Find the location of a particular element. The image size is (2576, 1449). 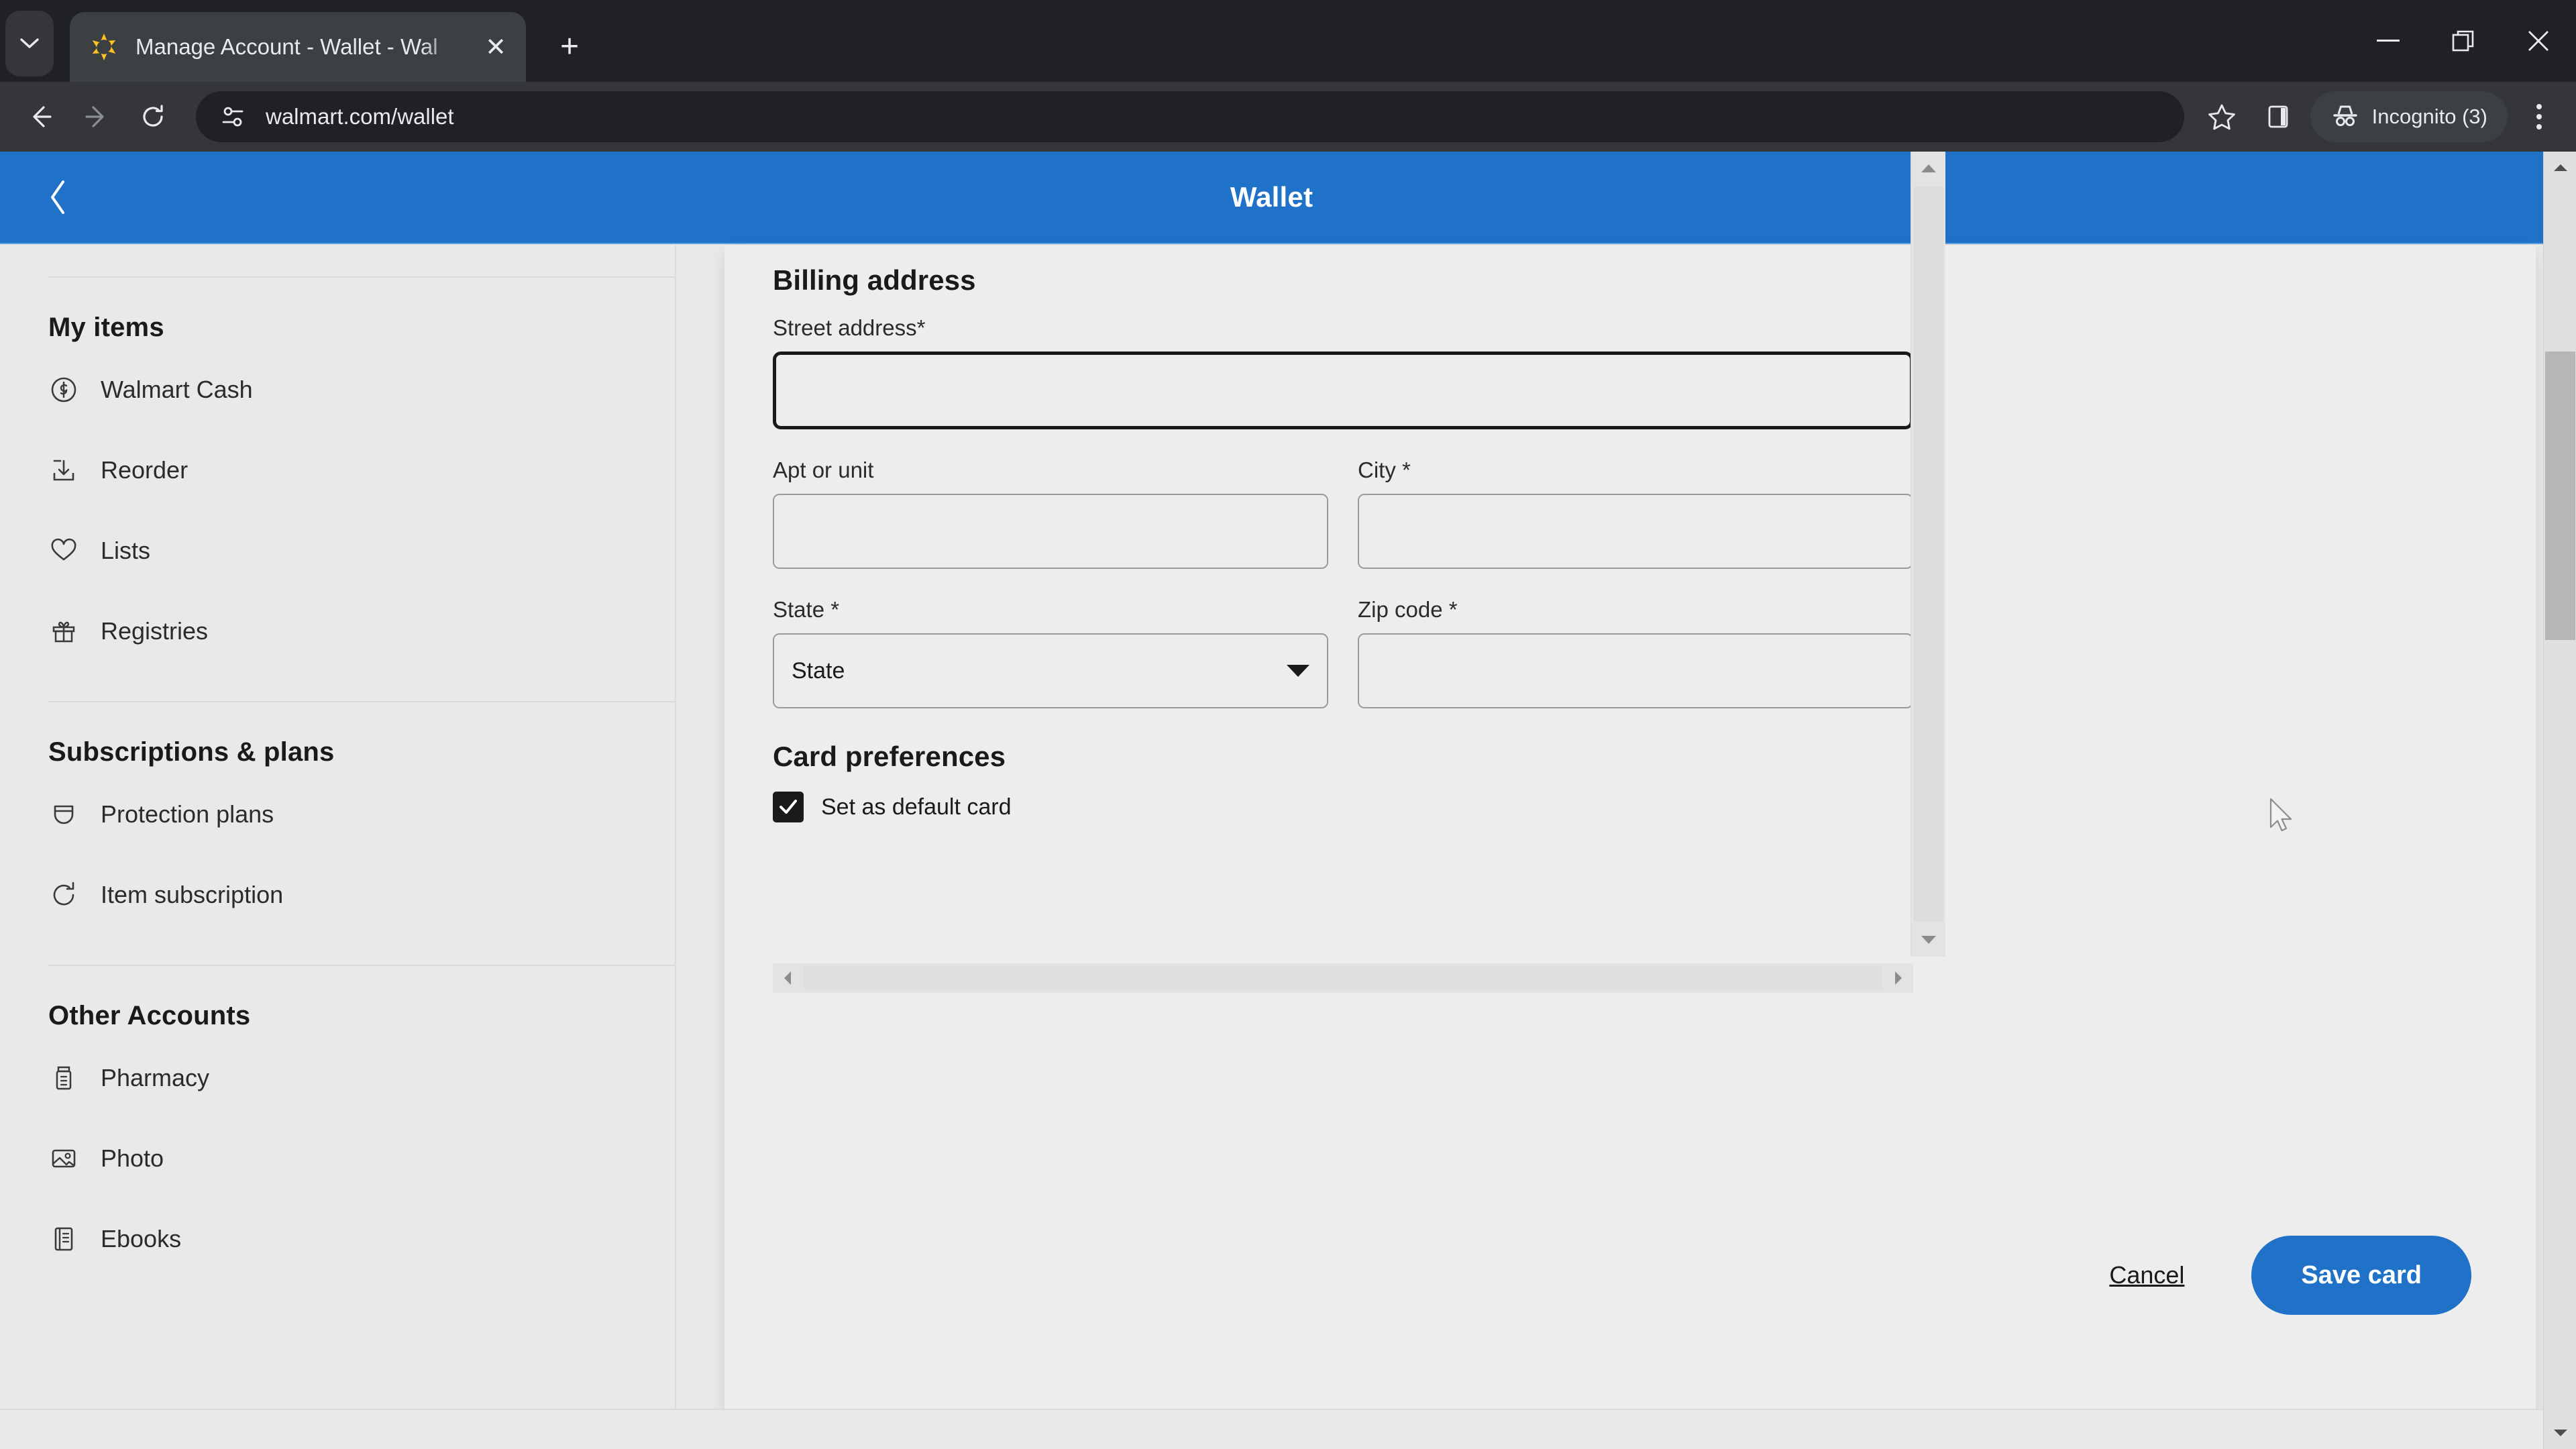

browser-toolbar: walmart.com/wallet Incognito (3) is located at coordinates (1288, 117).